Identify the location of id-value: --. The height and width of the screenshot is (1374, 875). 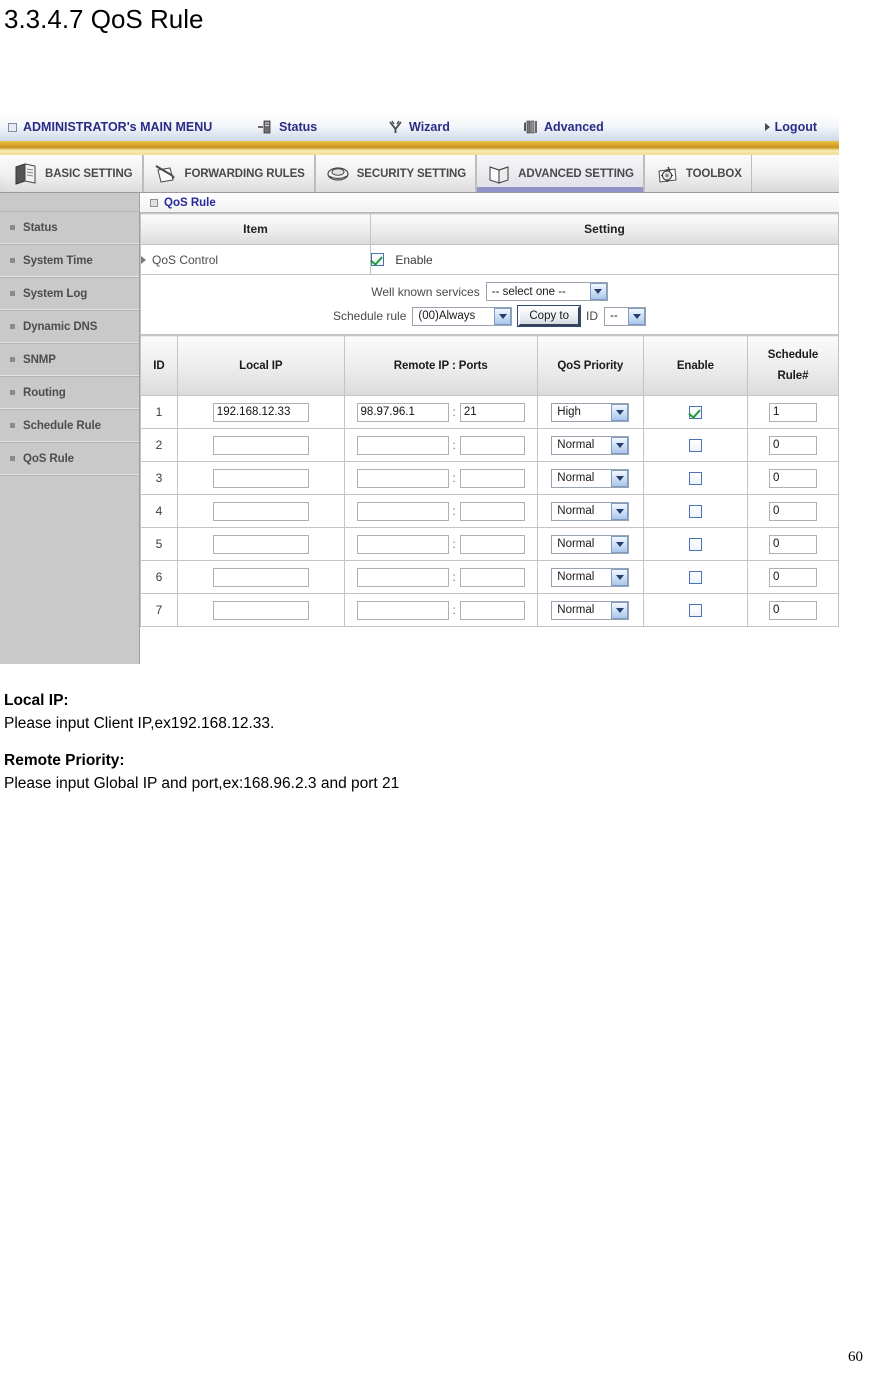
(614, 316).